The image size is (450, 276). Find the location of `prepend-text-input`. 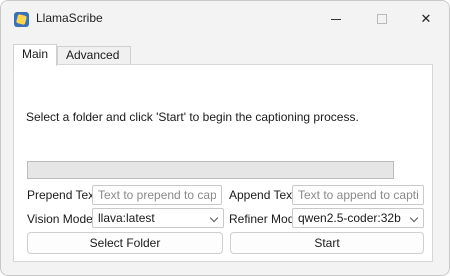

prepend-text-input is located at coordinates (157, 195).